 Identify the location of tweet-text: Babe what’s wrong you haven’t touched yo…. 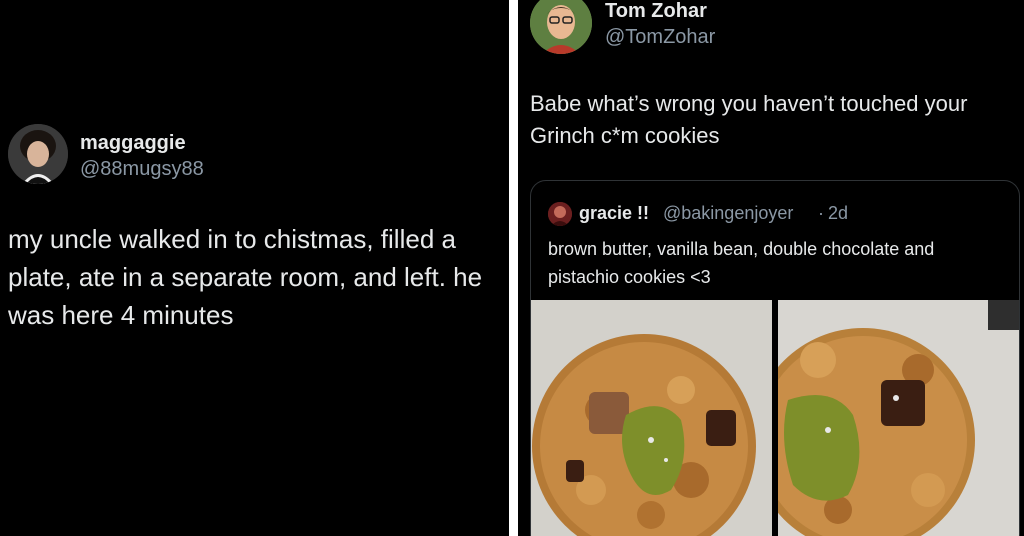
(749, 119).